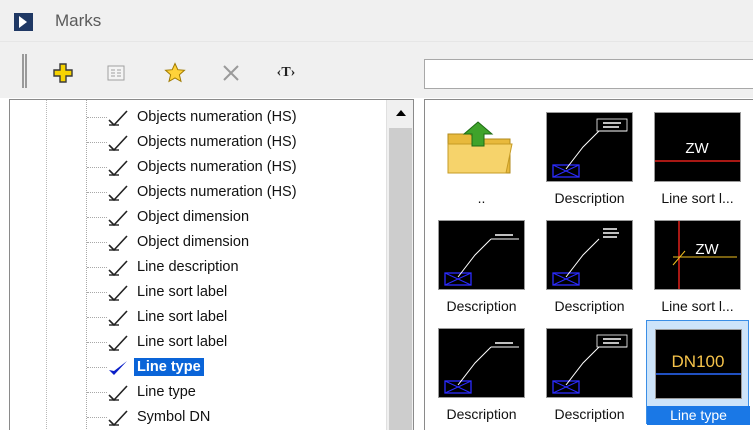 The width and height of the screenshot is (753, 430). Describe the element at coordinates (481, 147) in the screenshot. I see `folder-up-icon` at that location.